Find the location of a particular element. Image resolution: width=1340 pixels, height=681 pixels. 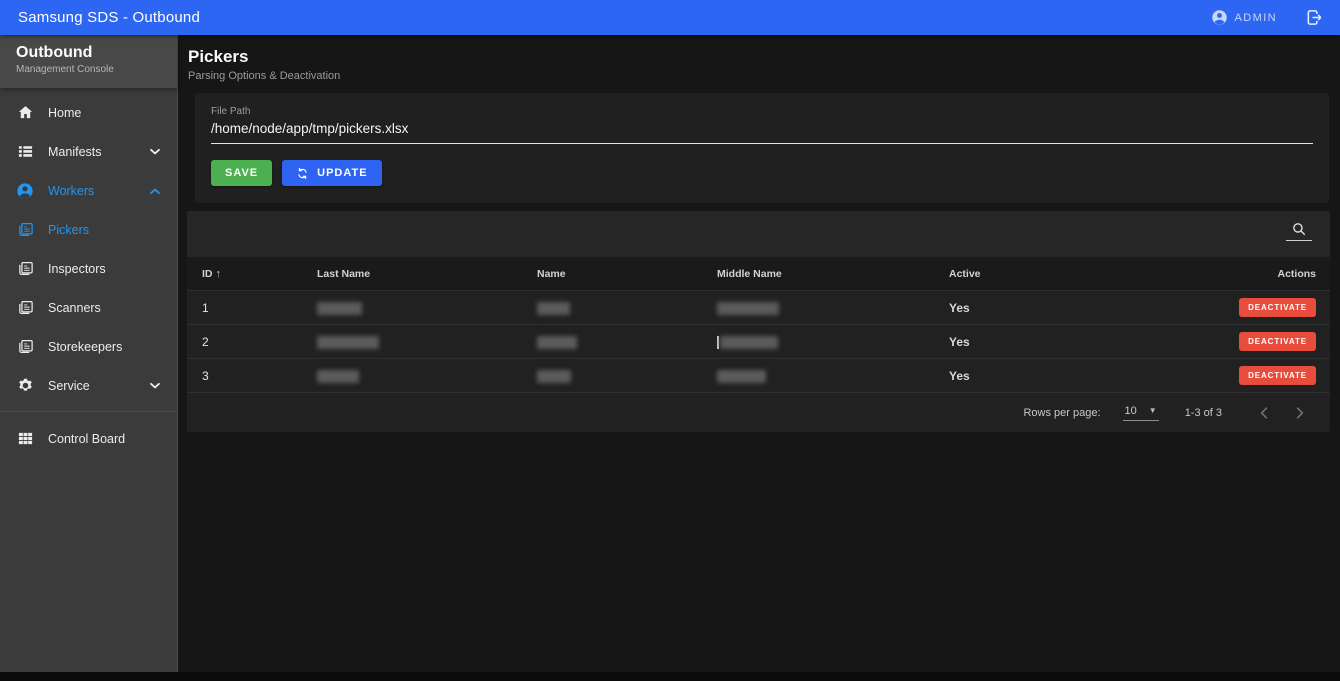

cell-id: 2 is located at coordinates (205, 341).